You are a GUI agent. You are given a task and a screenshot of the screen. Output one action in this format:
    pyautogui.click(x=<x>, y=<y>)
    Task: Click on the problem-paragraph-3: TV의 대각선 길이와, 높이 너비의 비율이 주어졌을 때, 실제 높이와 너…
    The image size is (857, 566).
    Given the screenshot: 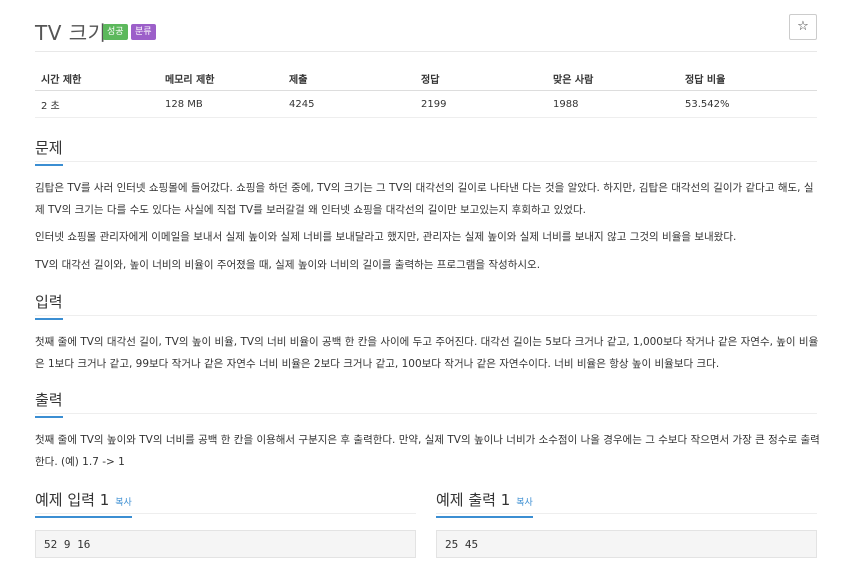 What is the action you would take?
    pyautogui.click(x=288, y=265)
    